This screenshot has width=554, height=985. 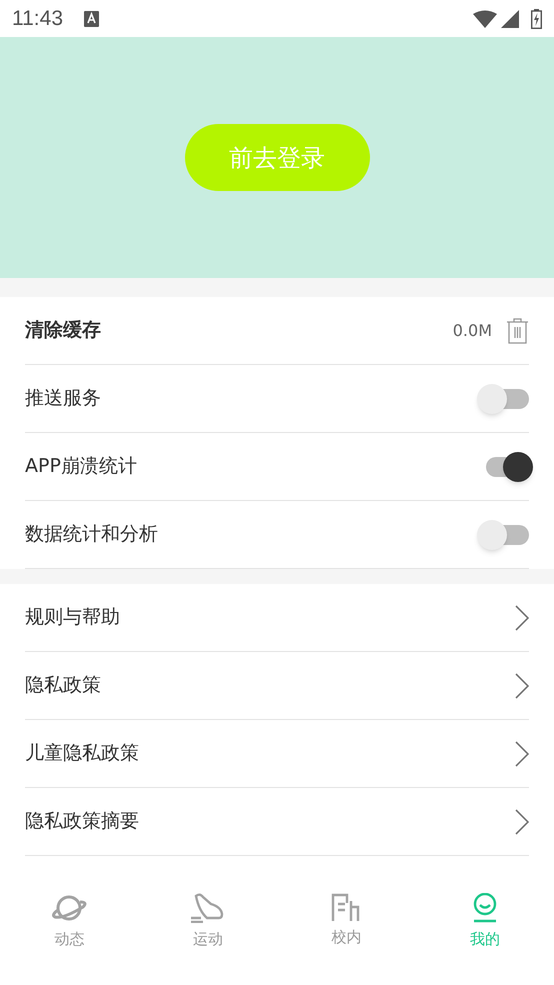 I want to click on shoe-icon, so click(x=207, y=908).